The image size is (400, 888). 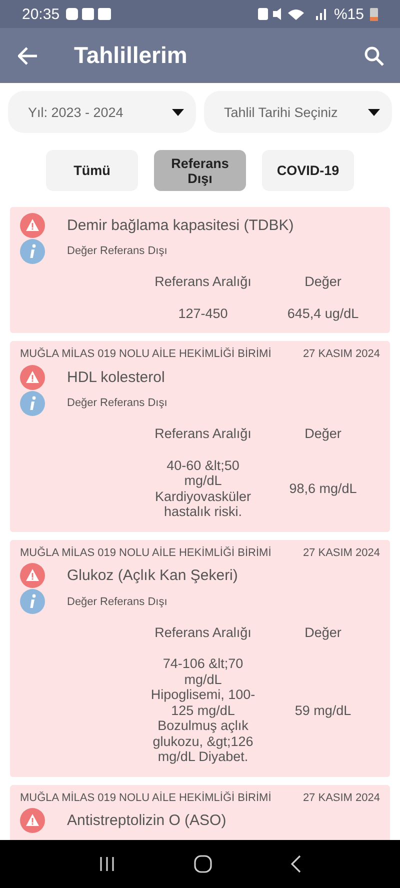 What do you see at coordinates (349, 14) in the screenshot?
I see `battery-percent: %15` at bounding box center [349, 14].